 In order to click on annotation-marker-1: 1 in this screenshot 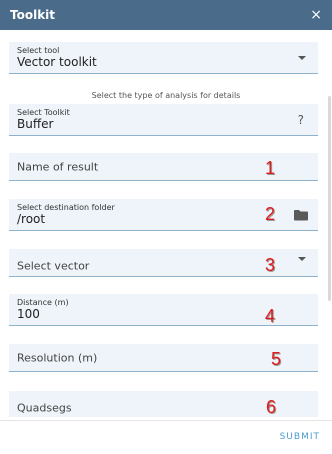, I will do `click(270, 168)`.